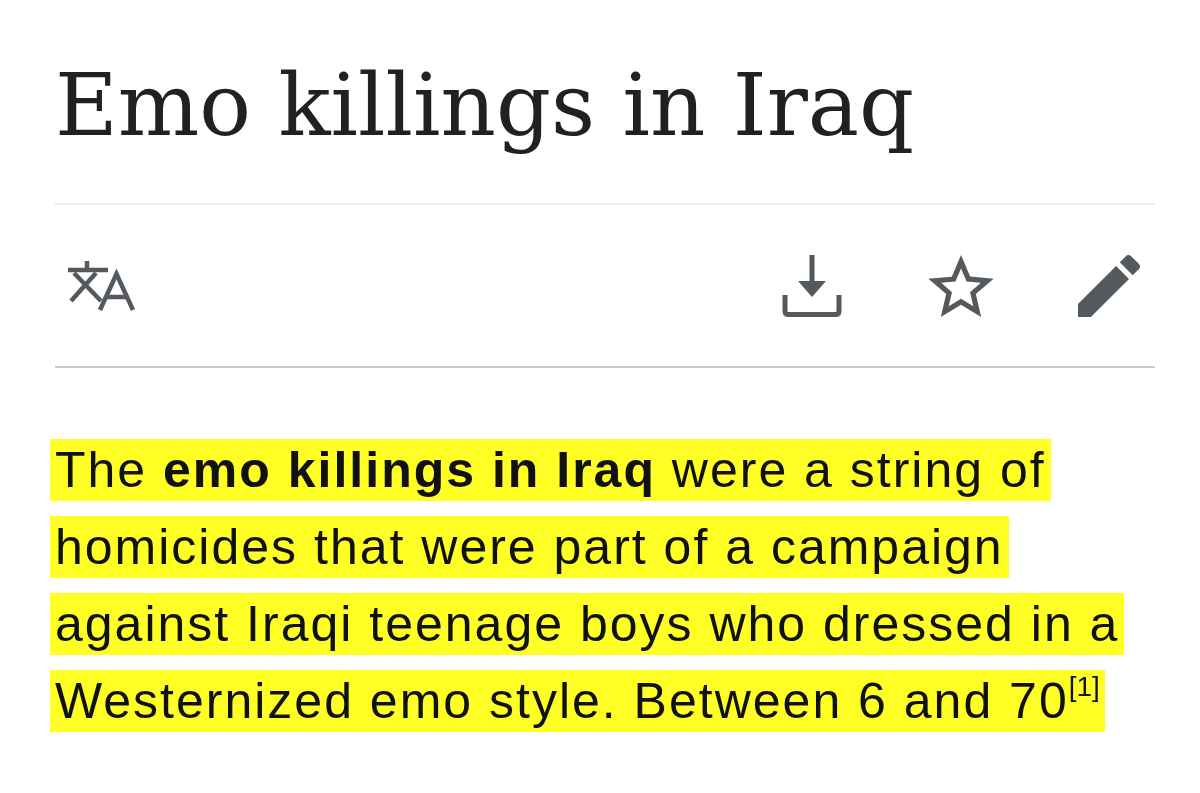  I want to click on star-icon, so click(961, 285).